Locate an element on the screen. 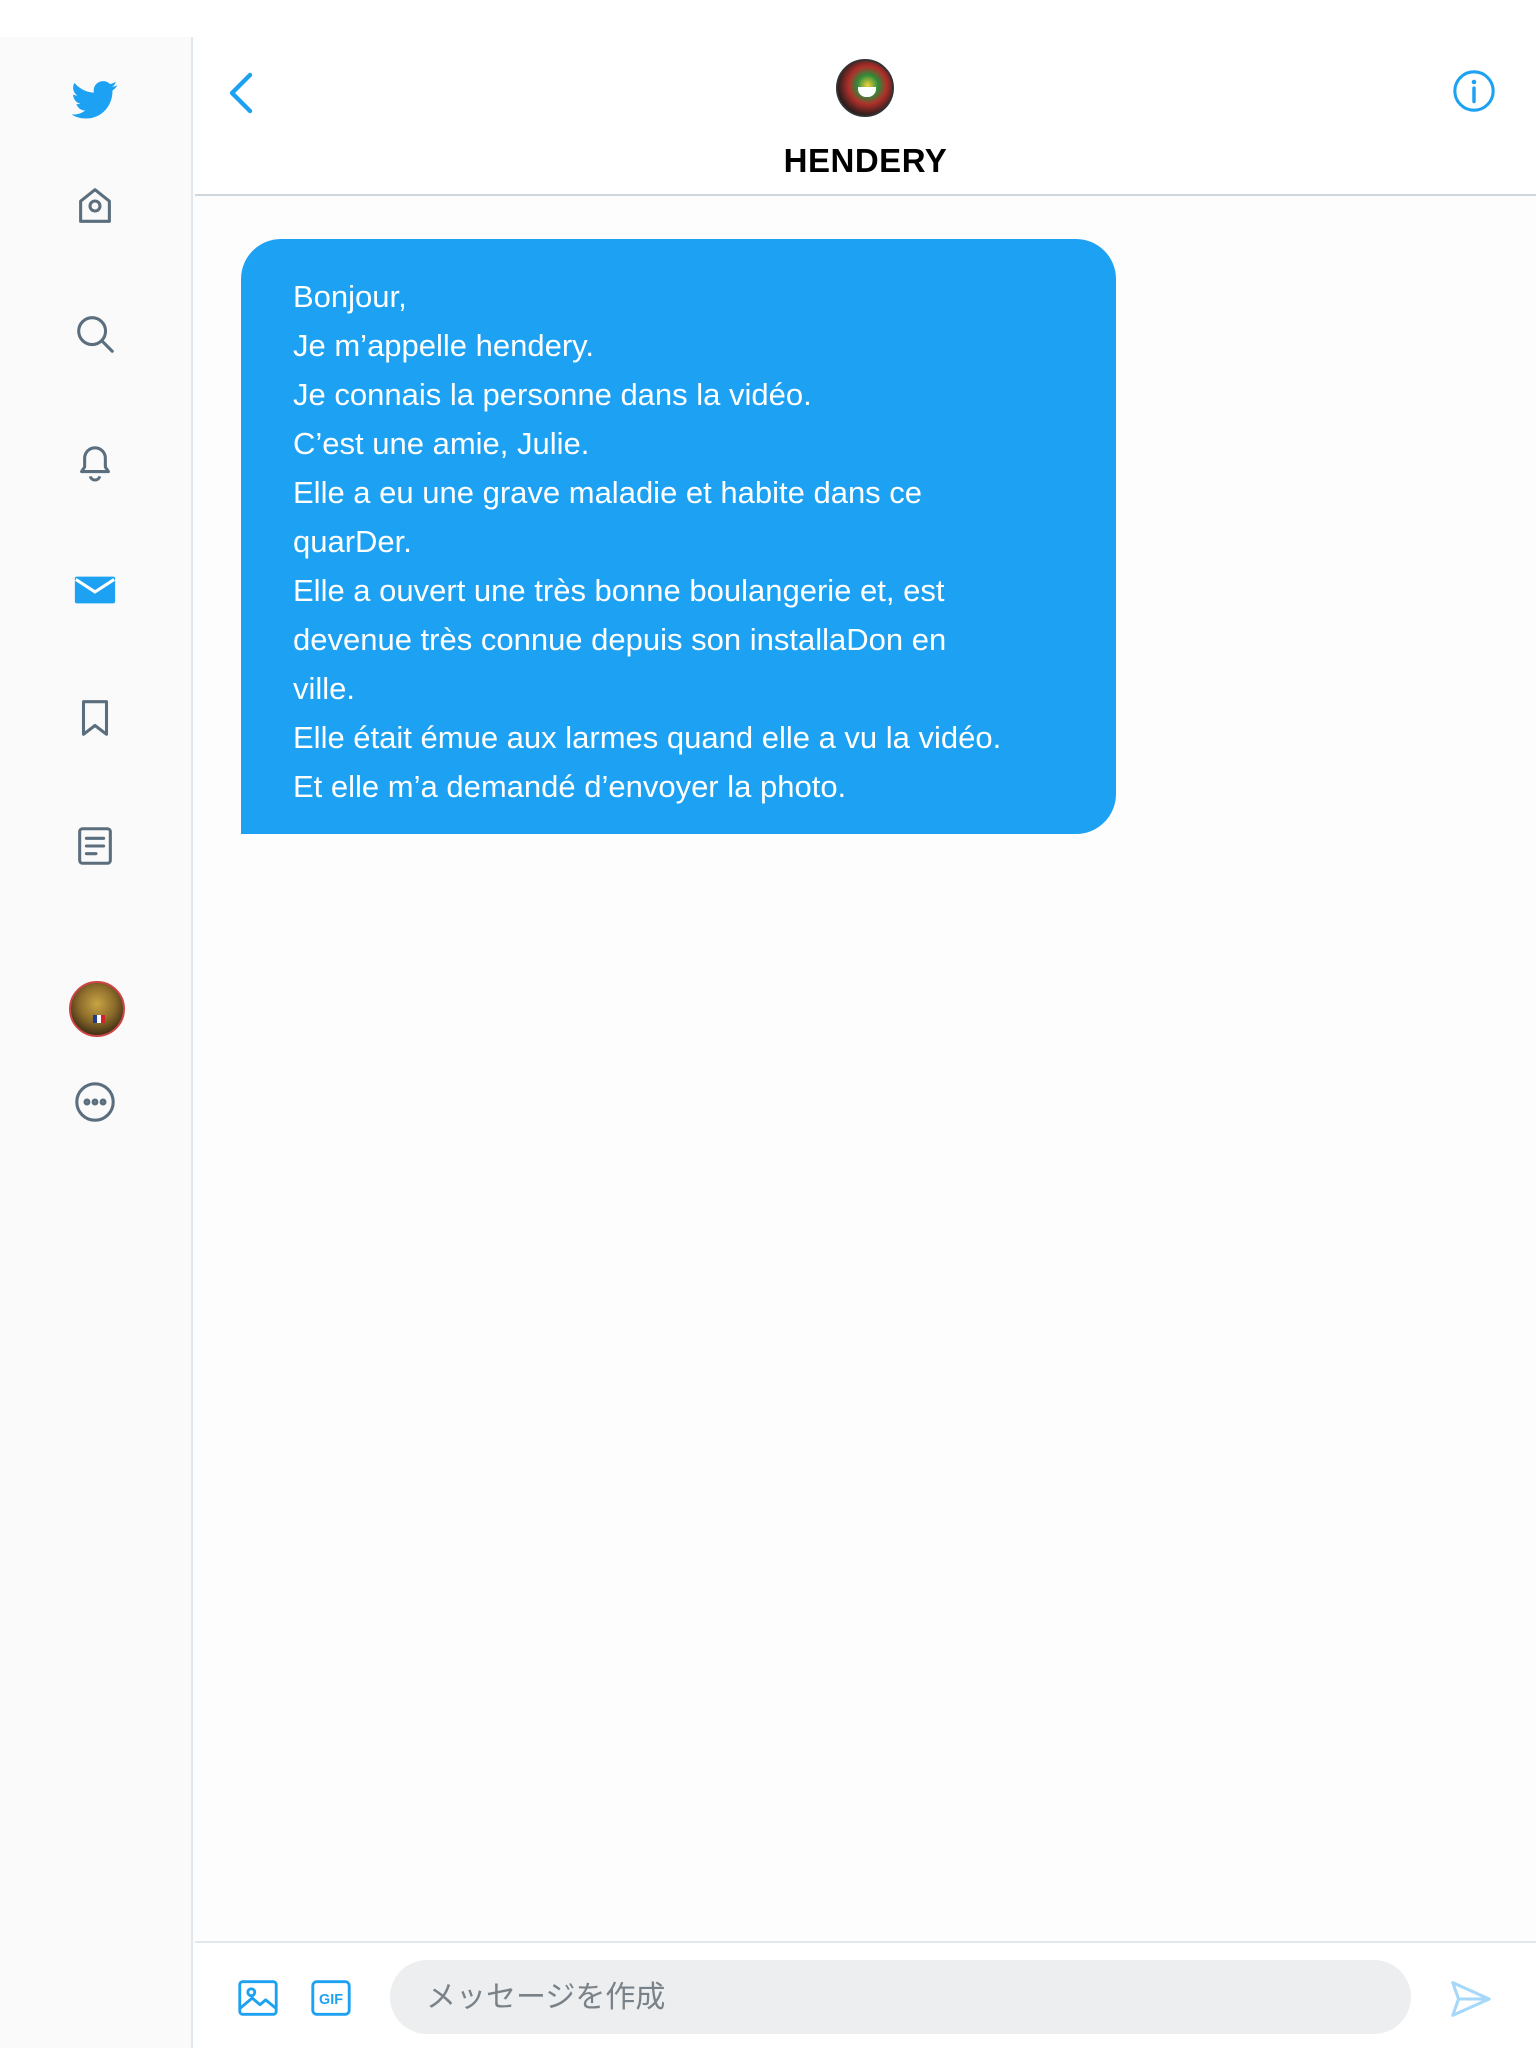 This screenshot has width=1536, height=2048. message-line: Je connais la personne dans la vidéo. is located at coordinates (552, 394).